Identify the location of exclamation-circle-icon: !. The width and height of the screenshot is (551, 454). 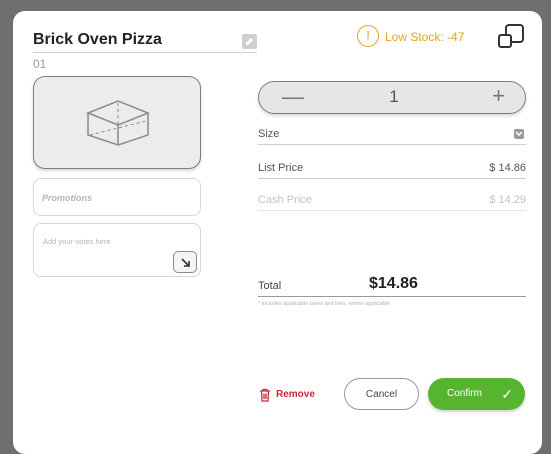
(368, 36).